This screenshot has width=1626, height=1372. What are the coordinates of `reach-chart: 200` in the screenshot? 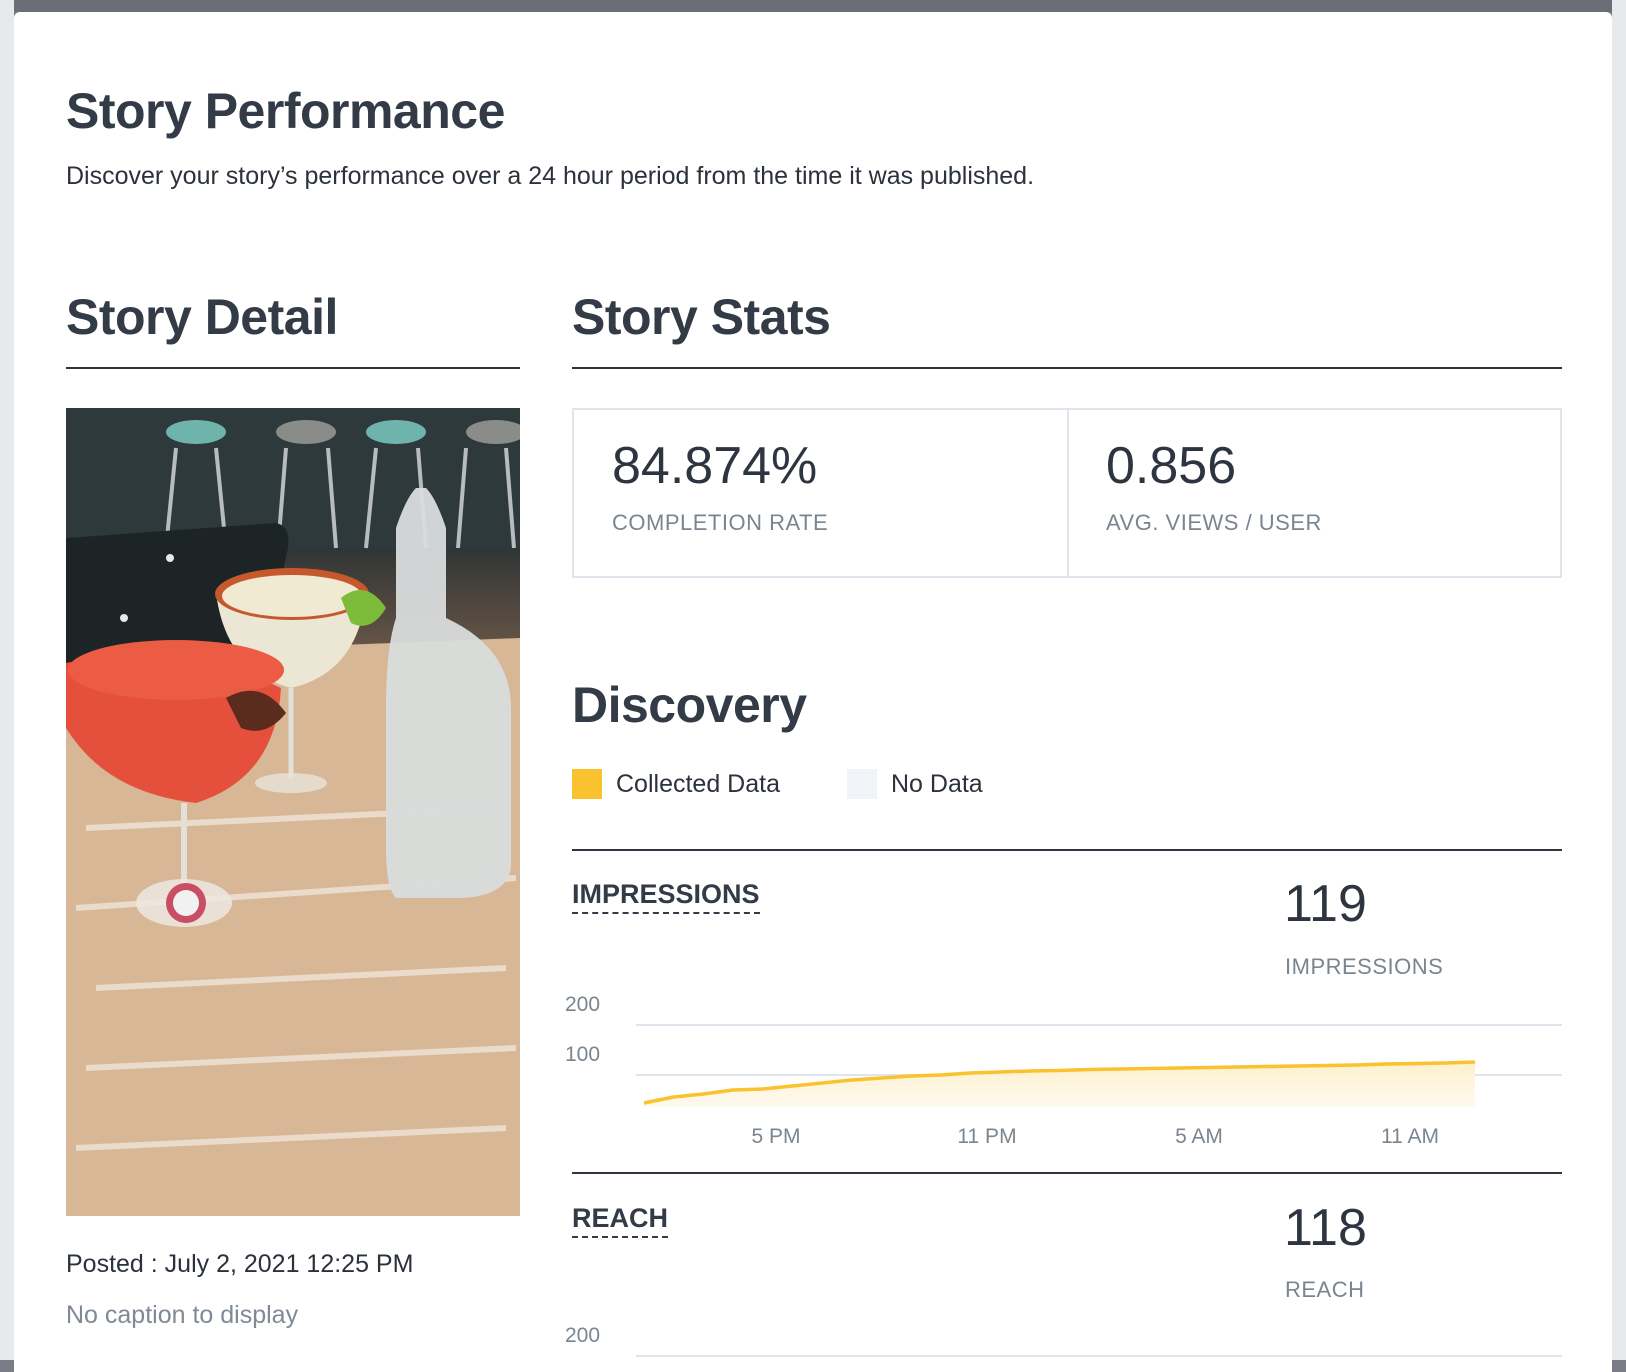 It's located at (1063, 1340).